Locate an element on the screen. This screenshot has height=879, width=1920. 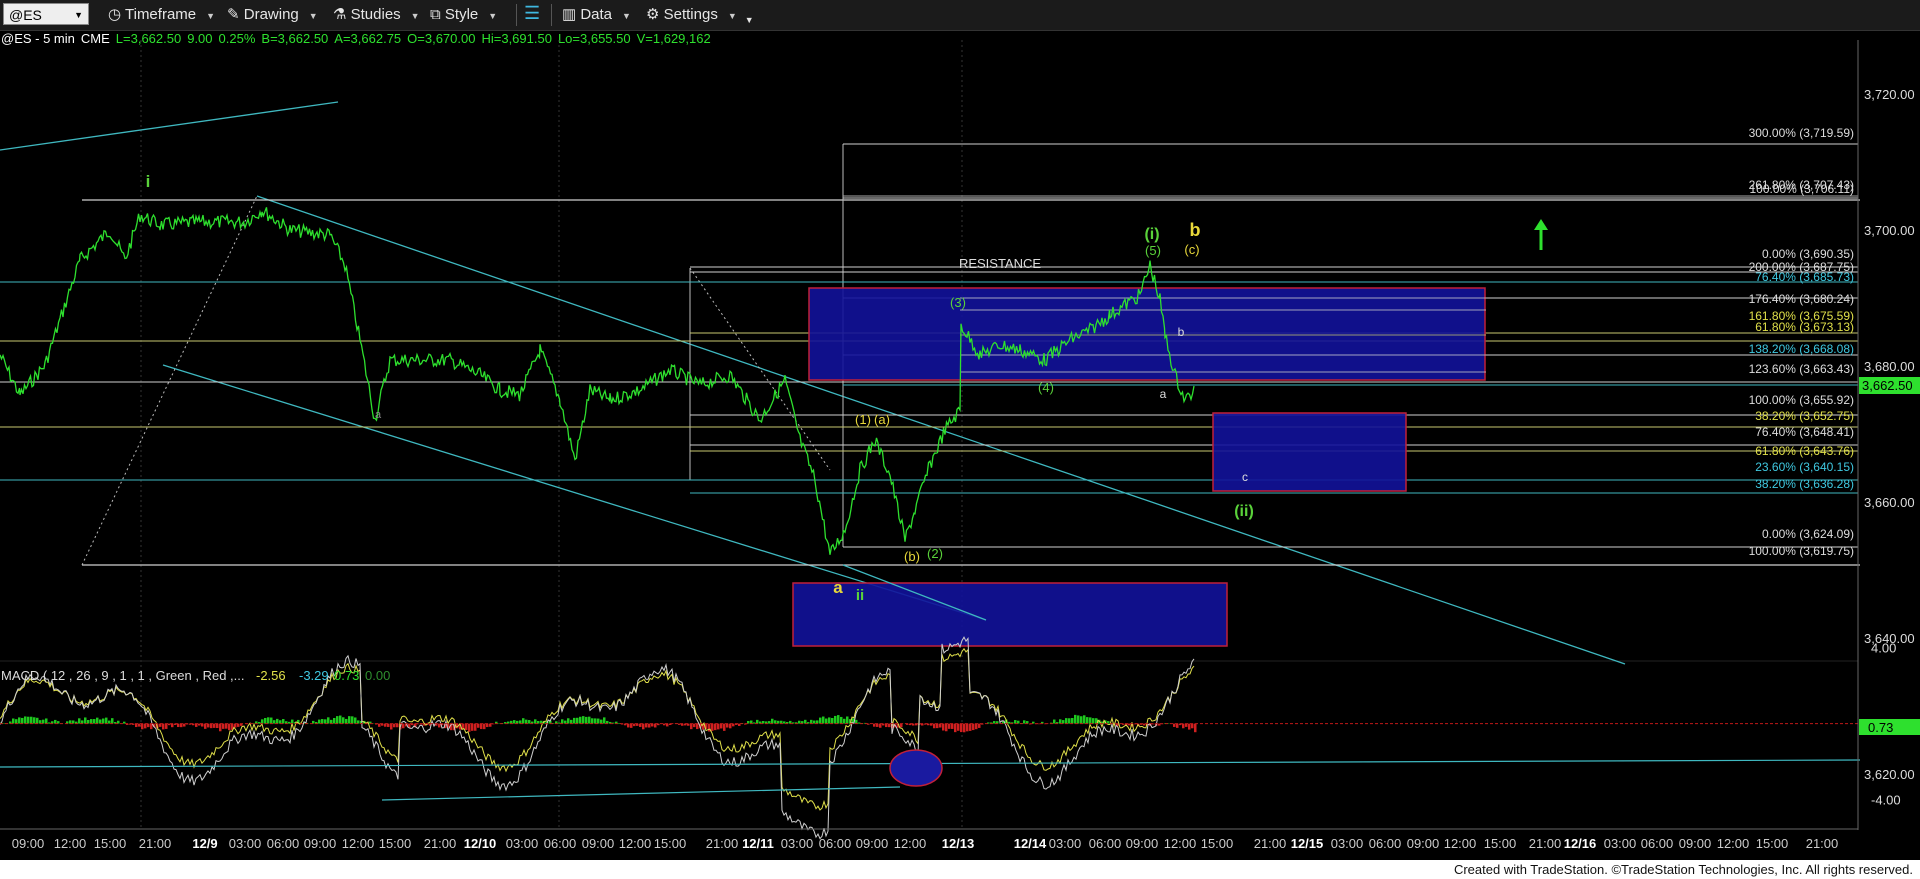
macd-tick-label: -4.00 is located at coordinates (1886, 800).